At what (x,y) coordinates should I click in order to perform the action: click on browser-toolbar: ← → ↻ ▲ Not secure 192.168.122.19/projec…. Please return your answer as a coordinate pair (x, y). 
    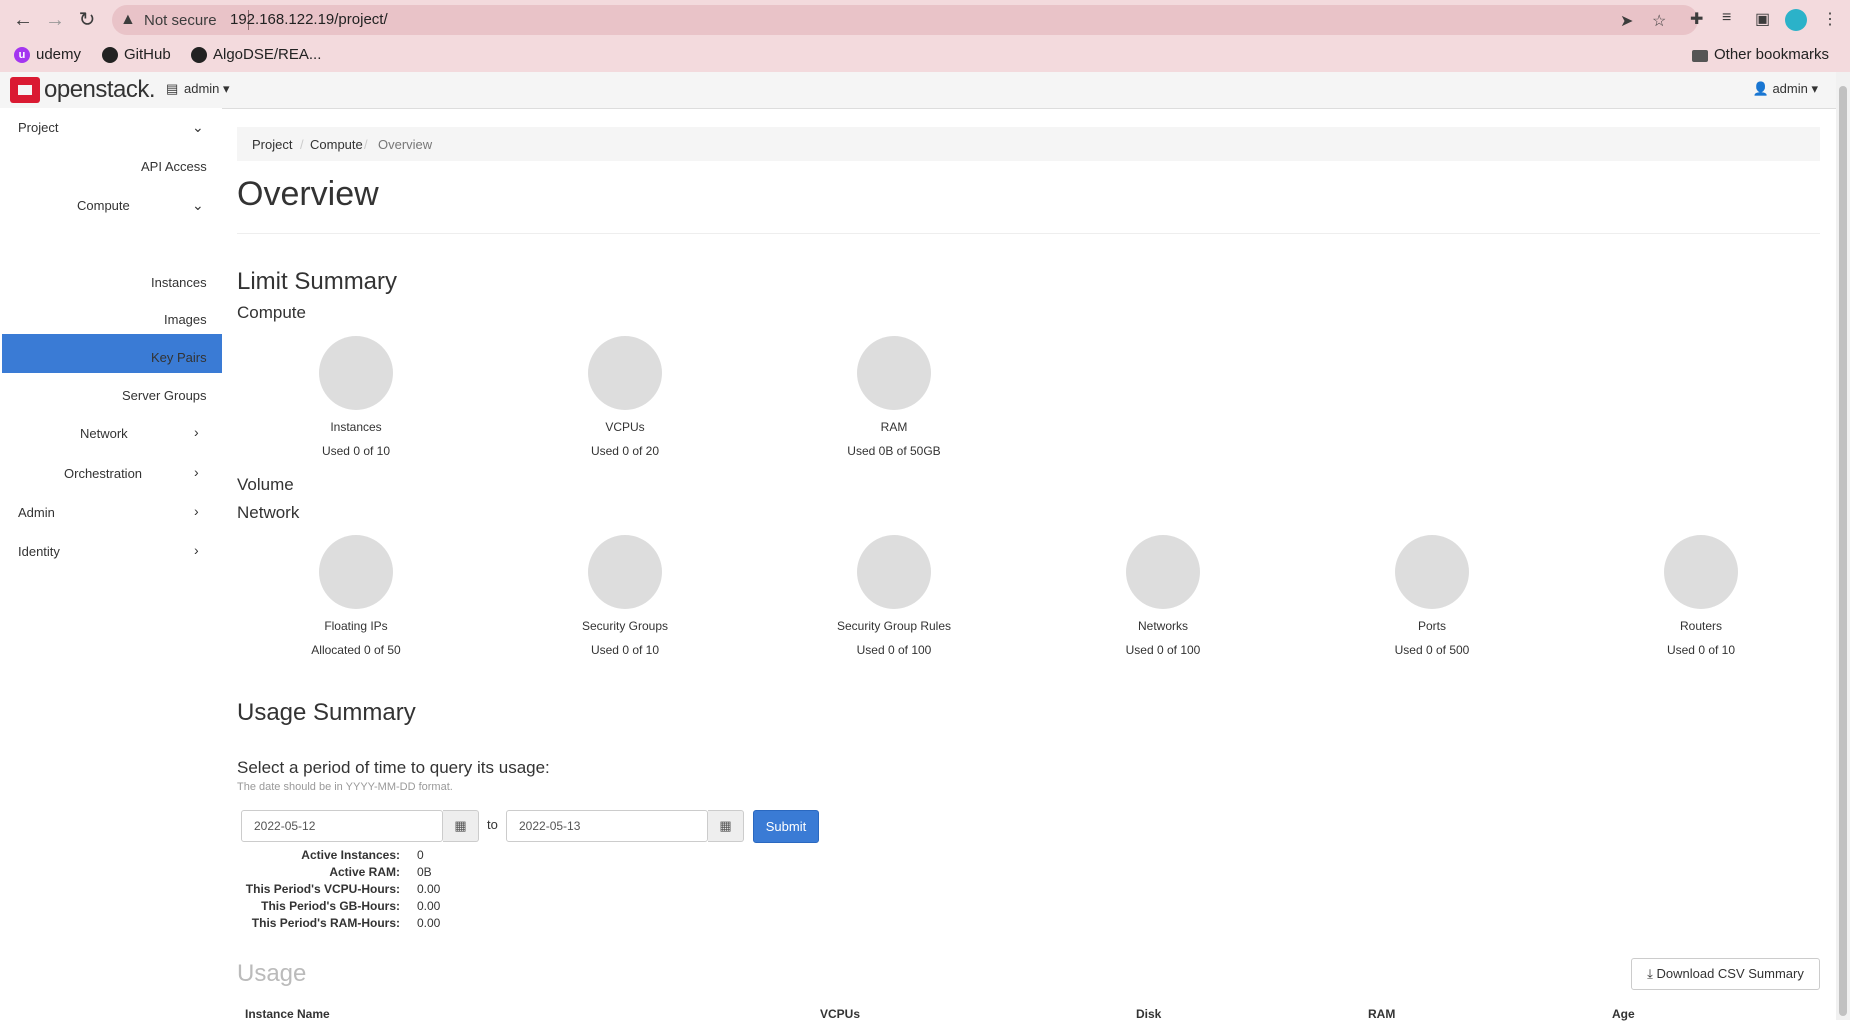
    Looking at the image, I should click on (925, 20).